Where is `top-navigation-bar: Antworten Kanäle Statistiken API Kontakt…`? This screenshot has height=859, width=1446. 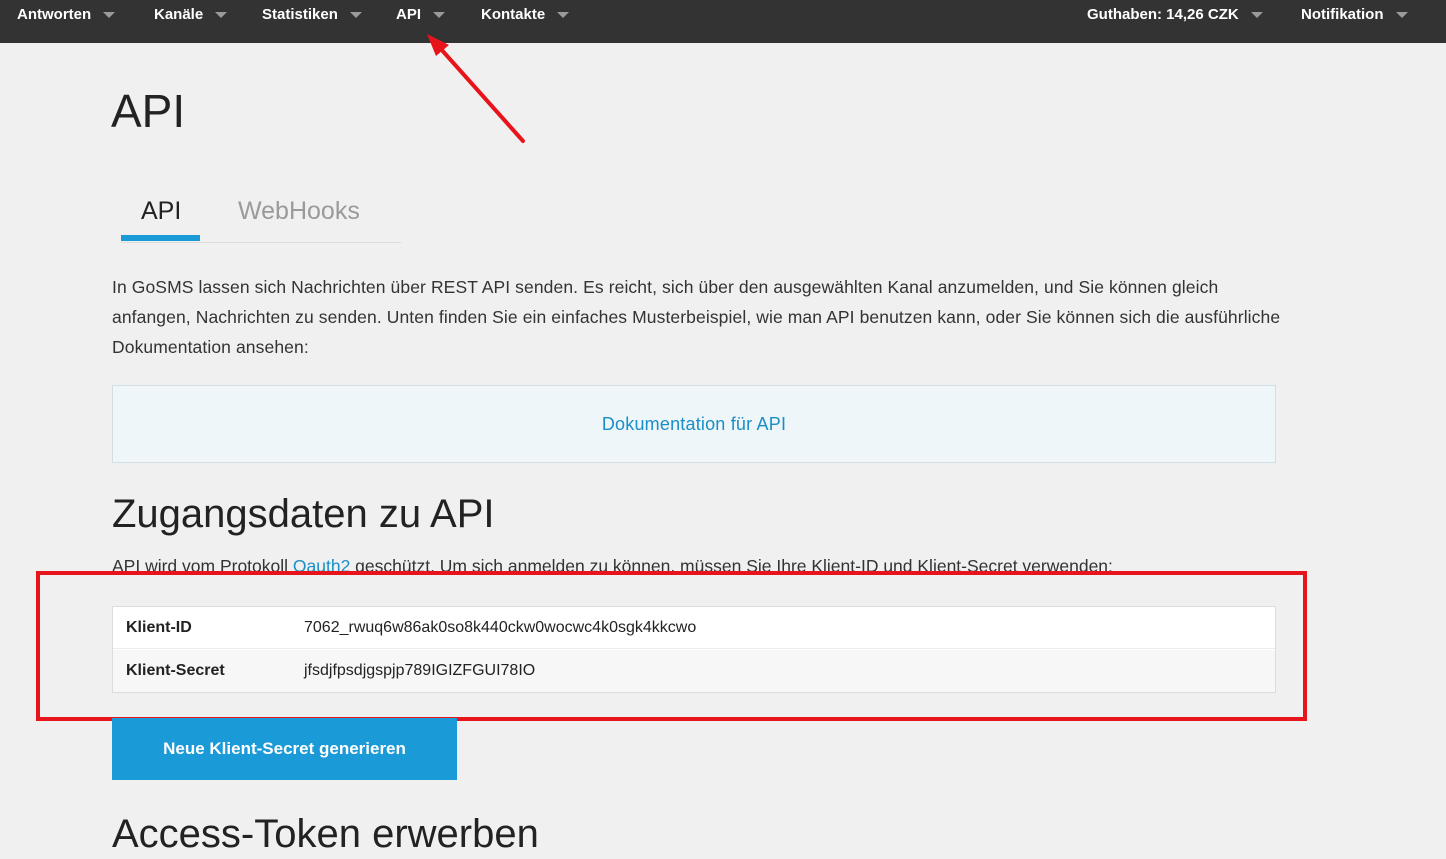
top-navigation-bar: Antworten Kanäle Statistiken API Kontakt… is located at coordinates (723, 21).